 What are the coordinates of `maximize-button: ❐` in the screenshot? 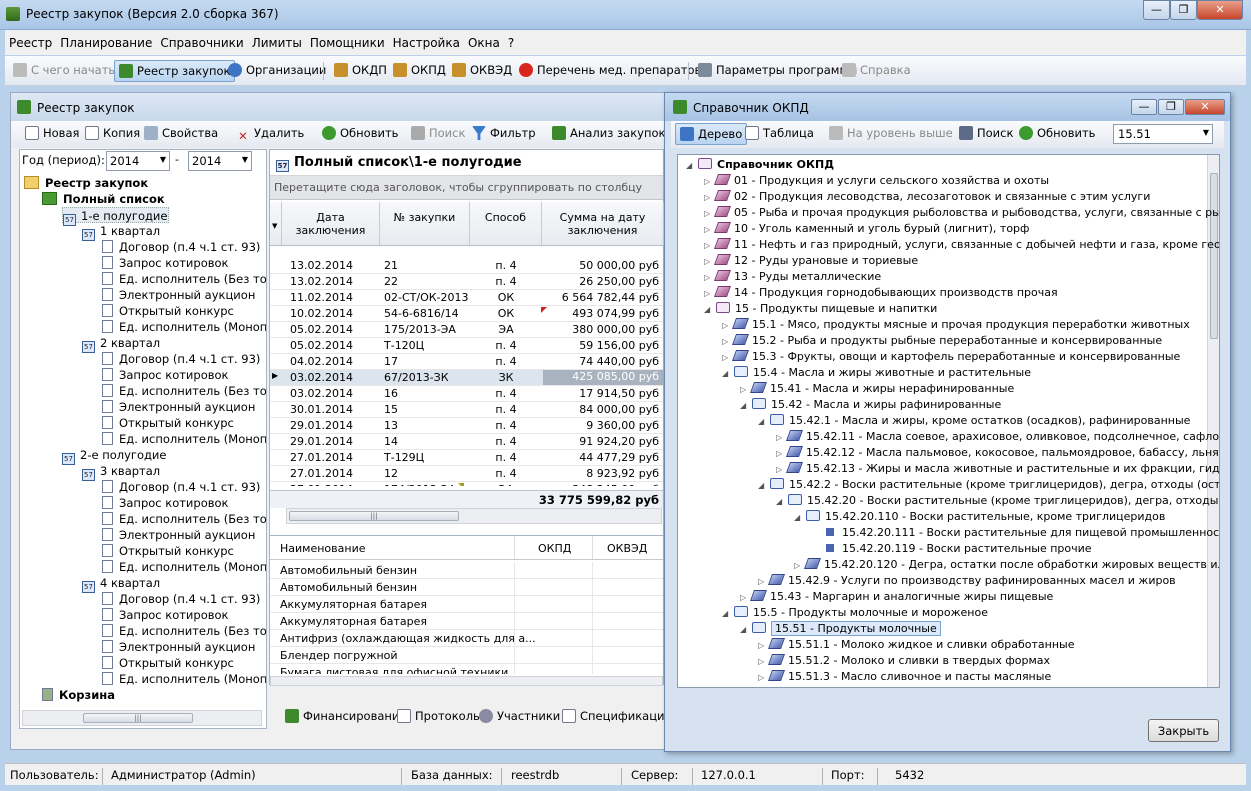 It's located at (1183, 10).